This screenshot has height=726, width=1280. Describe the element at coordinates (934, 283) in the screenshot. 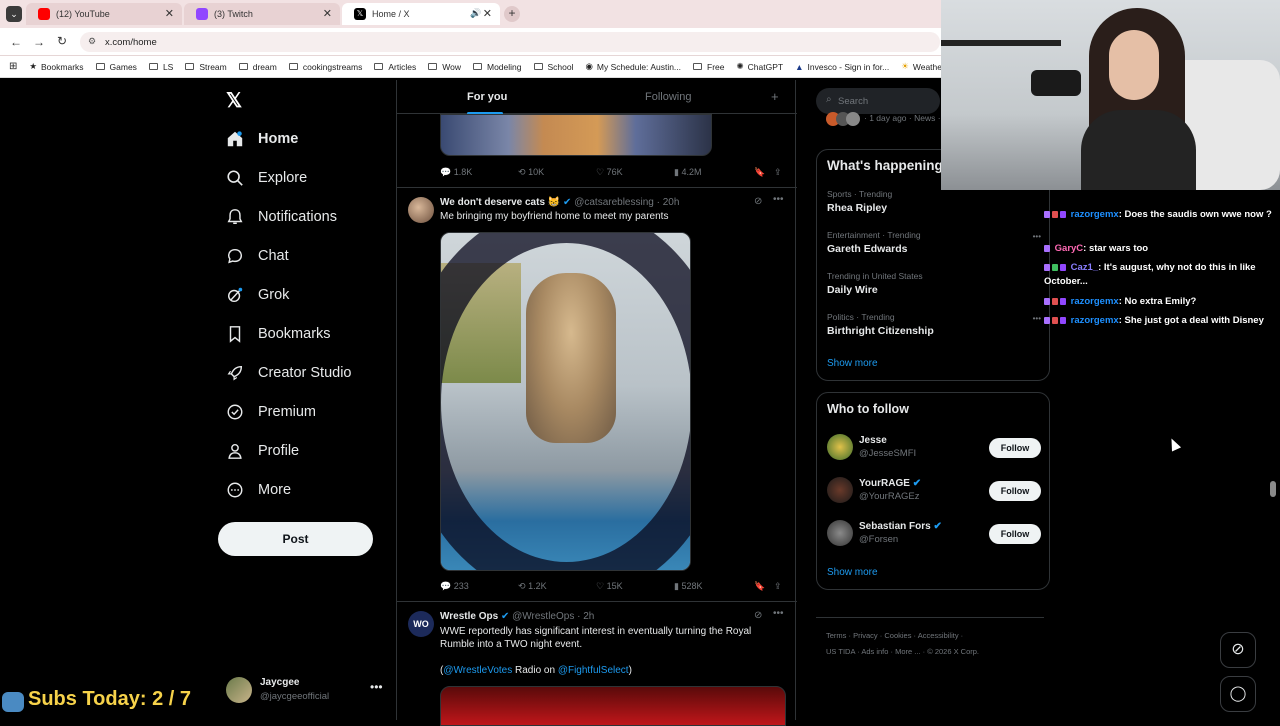

I see `trend-item: Trending in United States Daily Wire` at that location.